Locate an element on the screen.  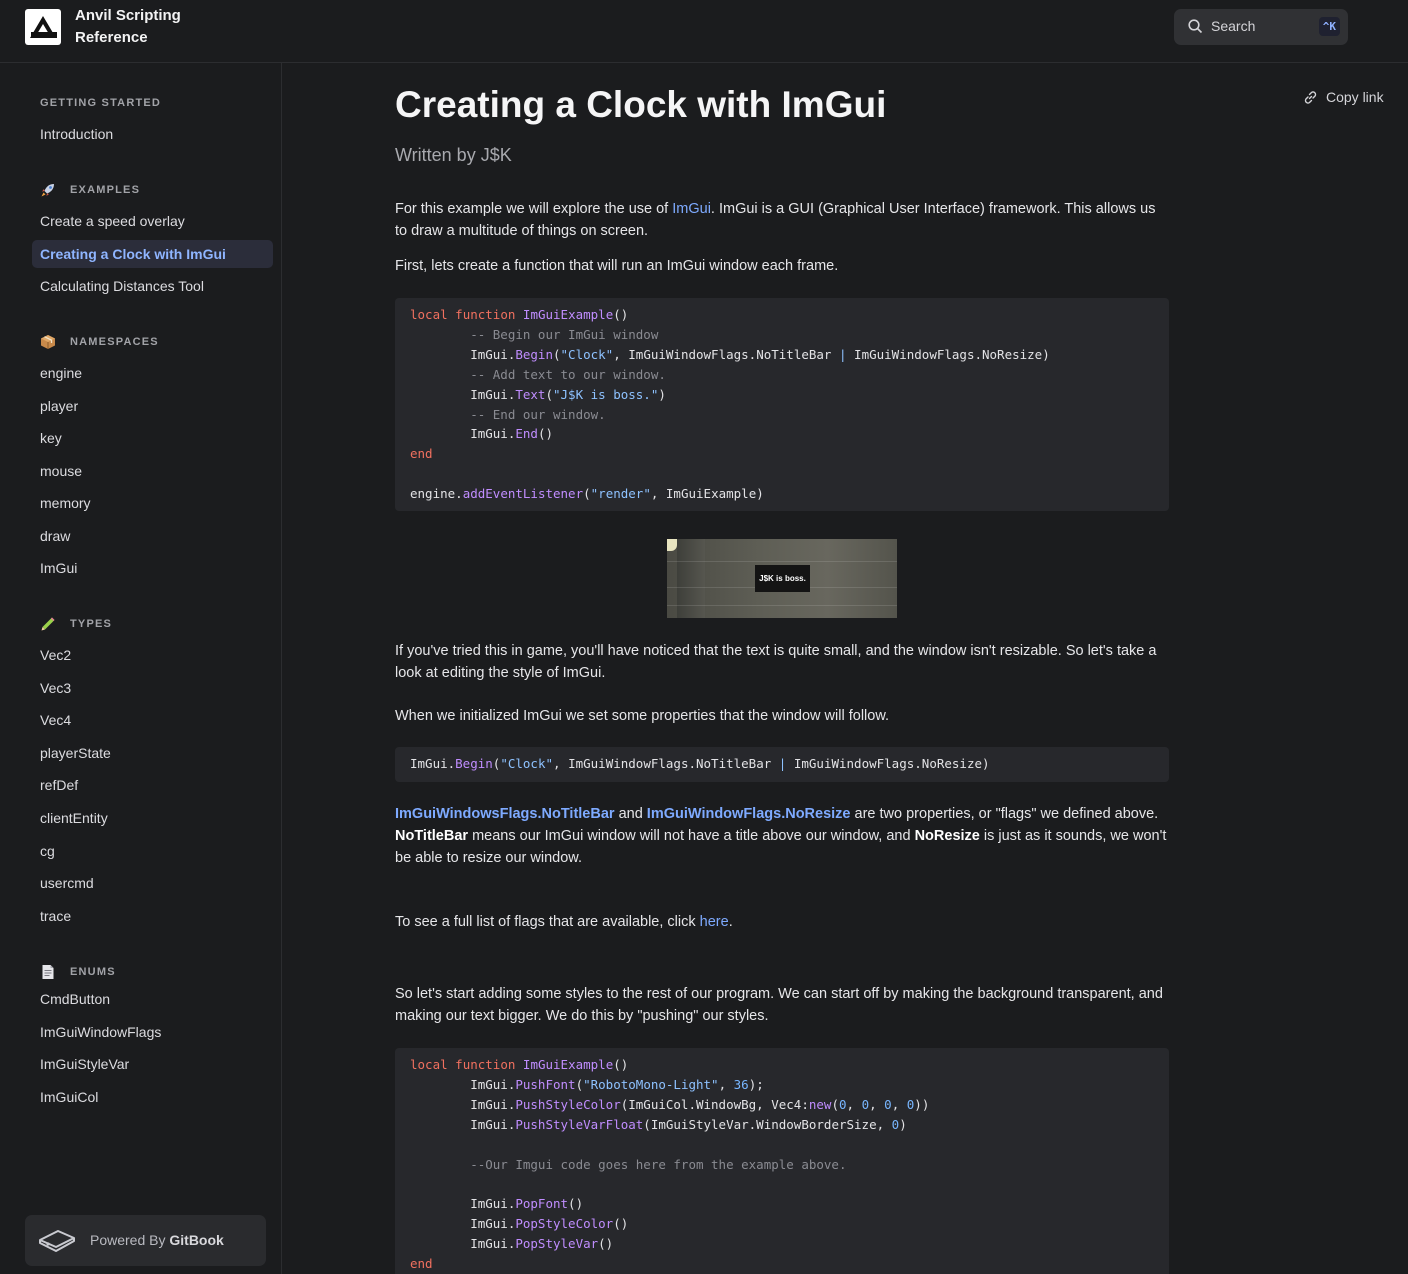
sidebar-item-cg: cg is located at coordinates (152, 851).